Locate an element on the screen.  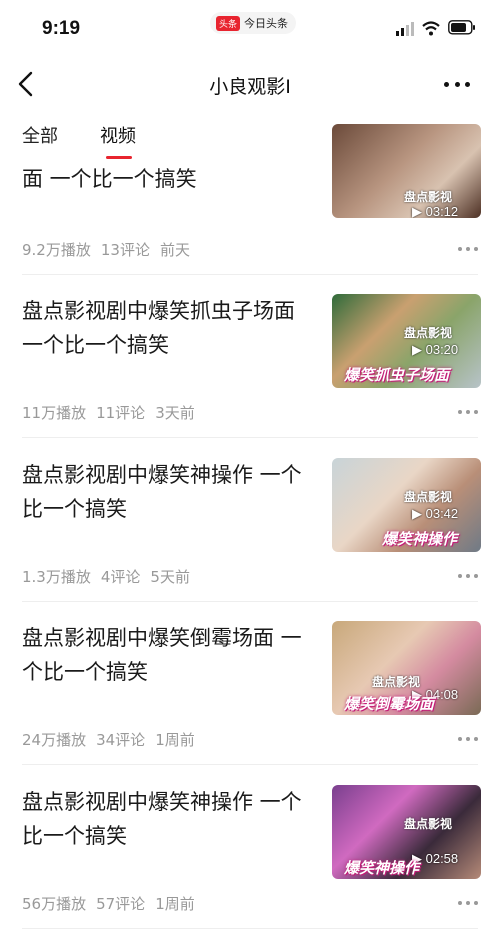
video-meta: 1.3万播放 4评论 5天前 is located at coordinates (106, 576).